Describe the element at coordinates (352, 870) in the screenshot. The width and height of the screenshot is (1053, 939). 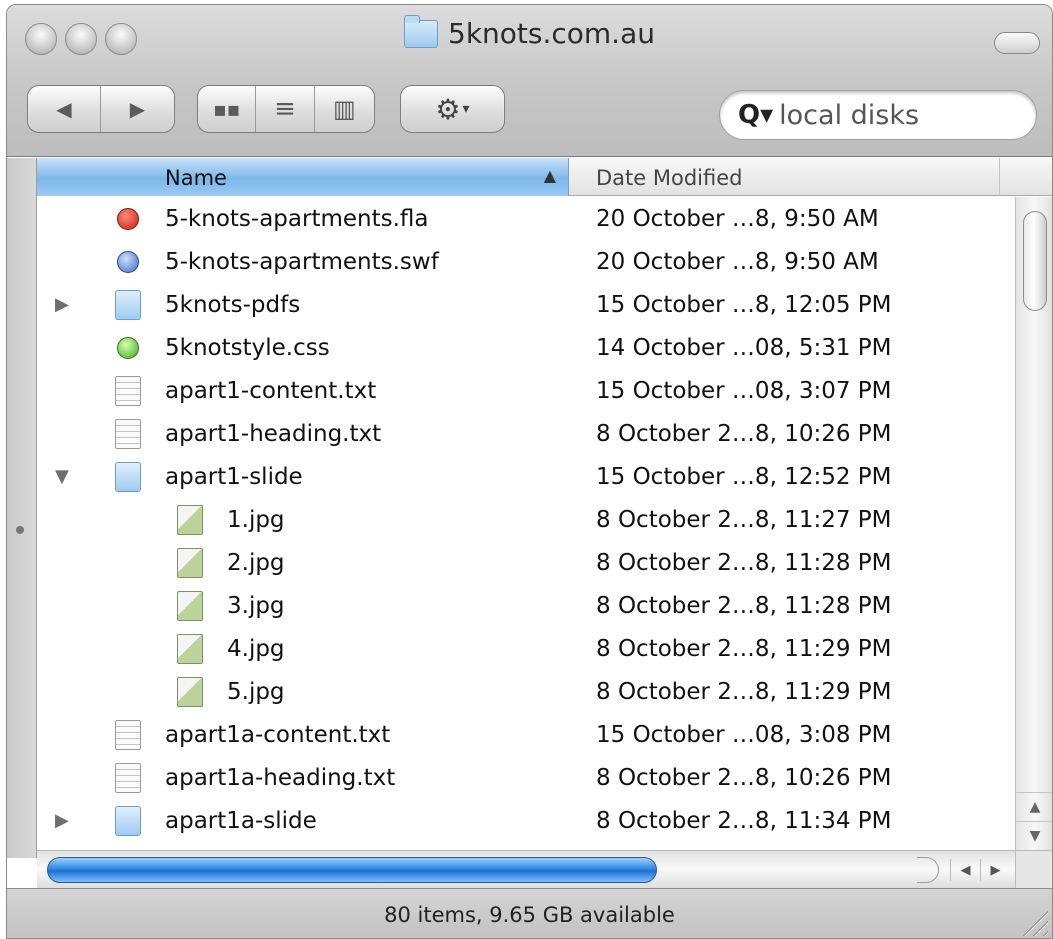
I see `horizontal-scroll-thumb` at that location.